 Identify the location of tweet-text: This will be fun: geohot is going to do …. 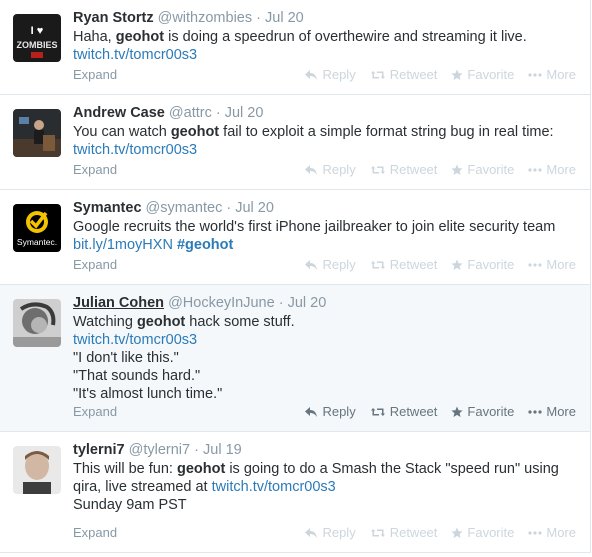
(325, 487).